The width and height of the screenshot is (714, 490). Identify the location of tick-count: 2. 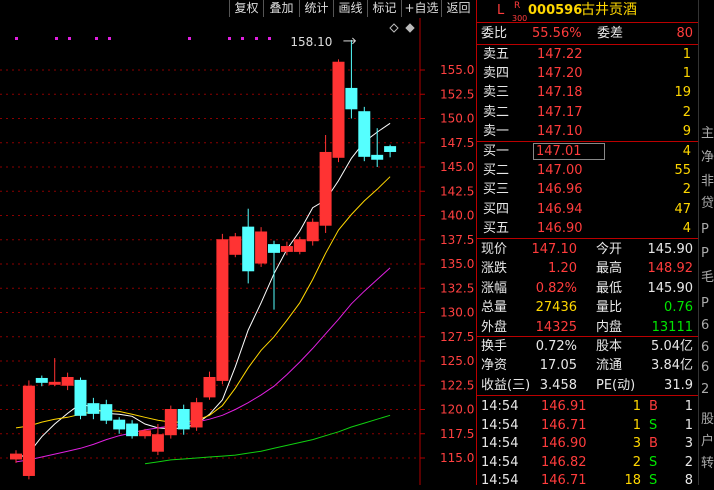
(688, 462).